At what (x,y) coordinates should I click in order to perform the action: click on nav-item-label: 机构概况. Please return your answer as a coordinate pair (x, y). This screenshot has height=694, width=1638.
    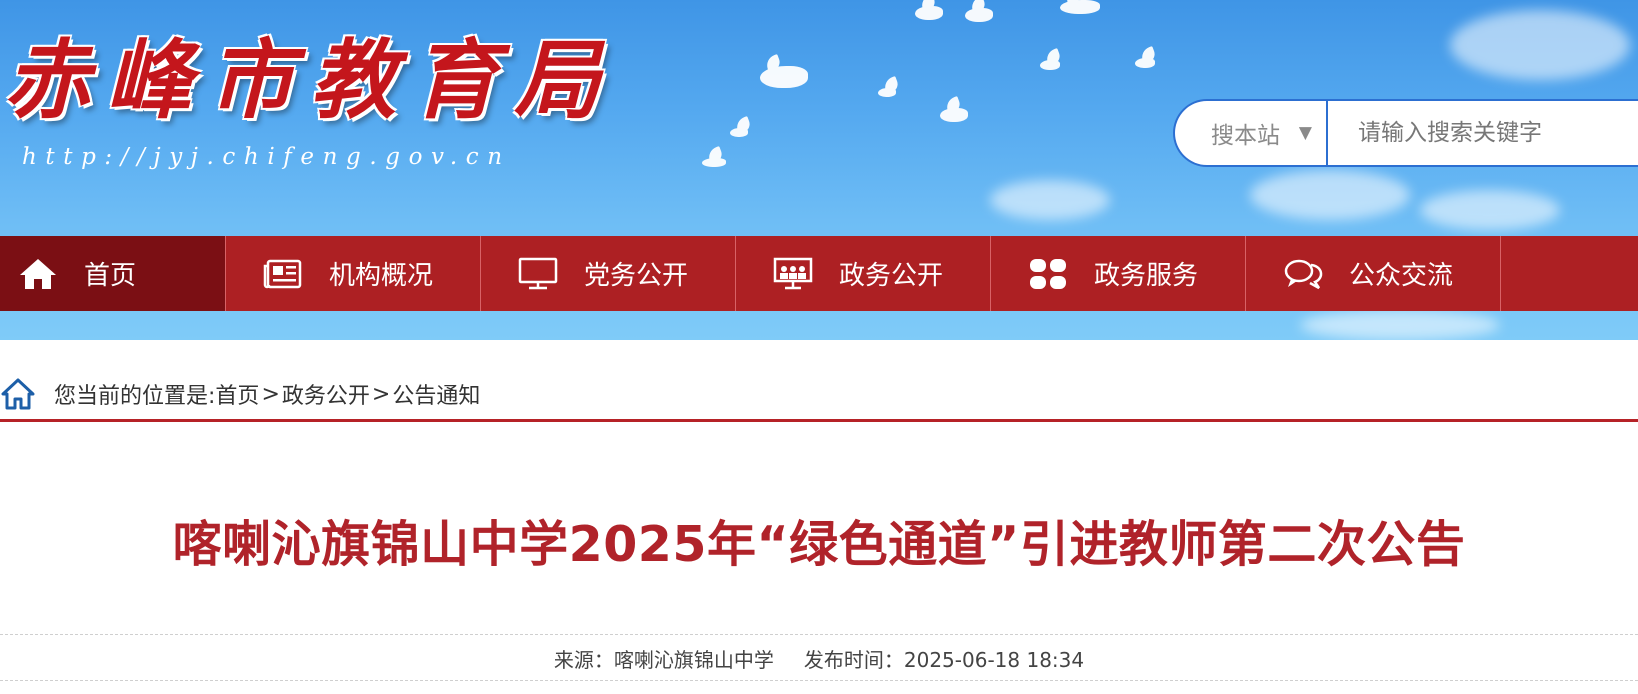
    Looking at the image, I should click on (381, 276).